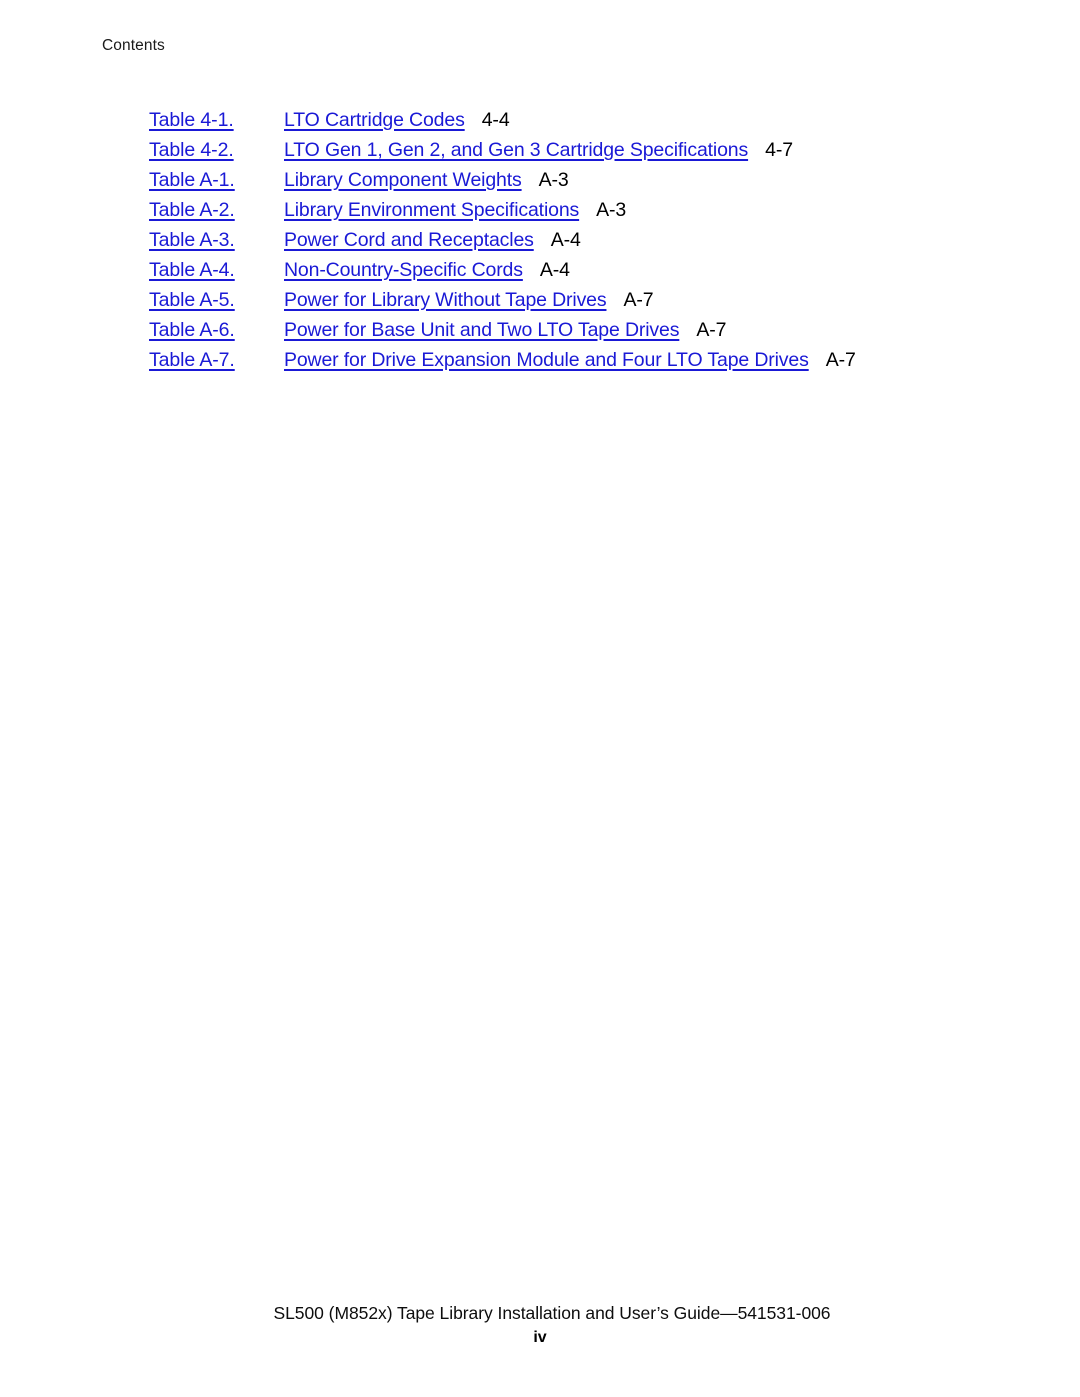  Describe the element at coordinates (133, 45) in the screenshot. I see `running-header: Contents` at that location.